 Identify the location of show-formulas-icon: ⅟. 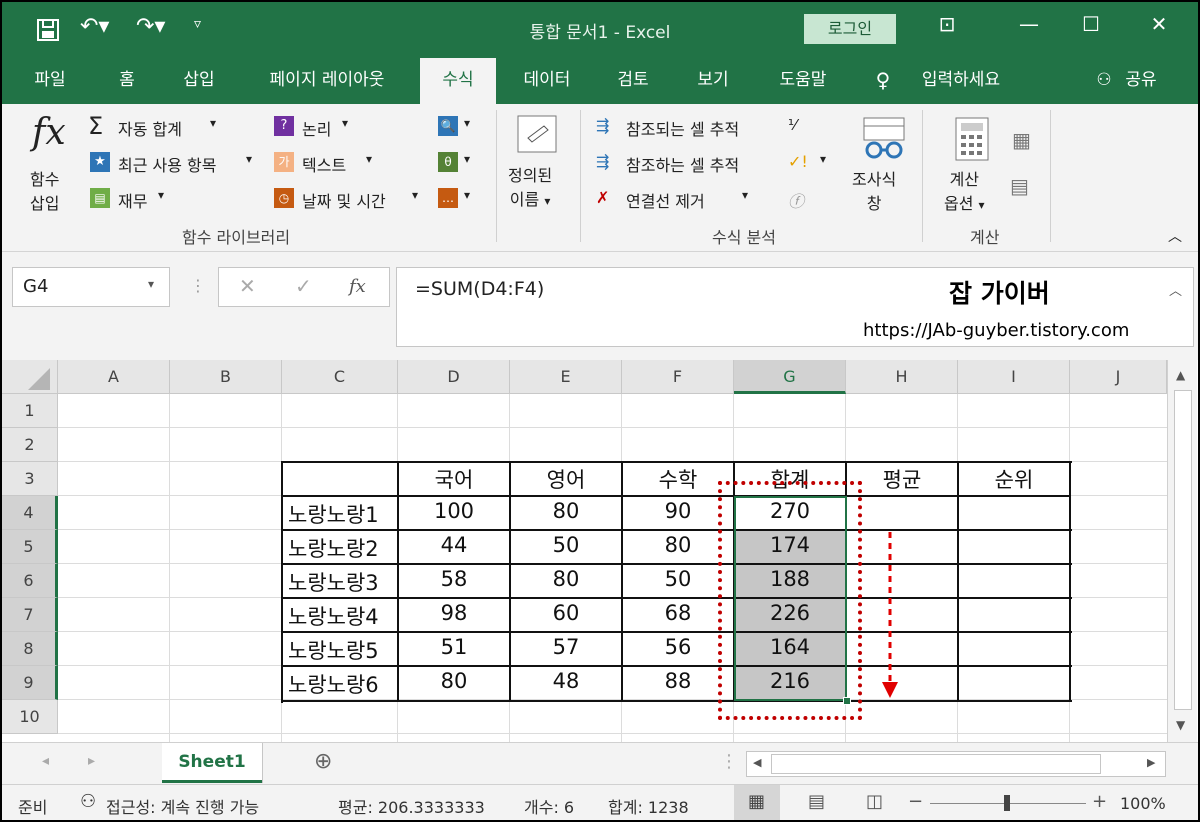
(792, 125).